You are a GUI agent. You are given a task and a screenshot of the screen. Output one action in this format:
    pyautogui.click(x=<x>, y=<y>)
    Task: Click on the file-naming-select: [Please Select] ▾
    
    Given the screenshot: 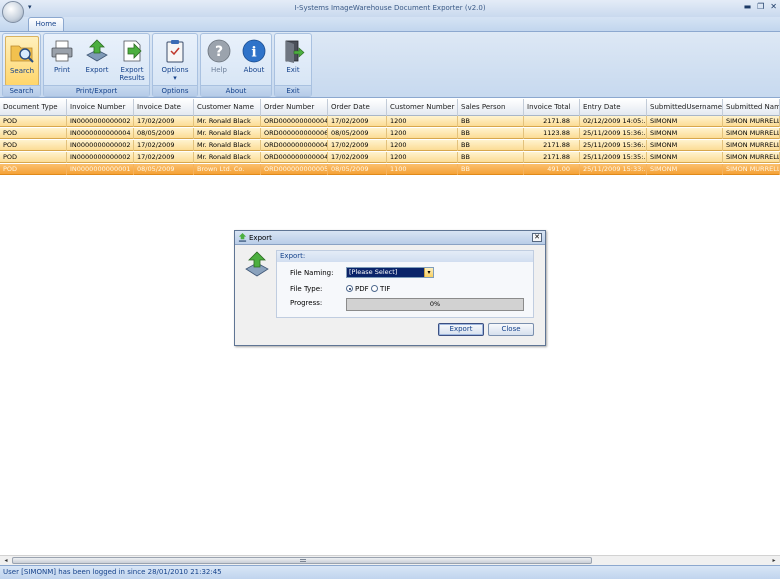 What is the action you would take?
    pyautogui.click(x=390, y=272)
    